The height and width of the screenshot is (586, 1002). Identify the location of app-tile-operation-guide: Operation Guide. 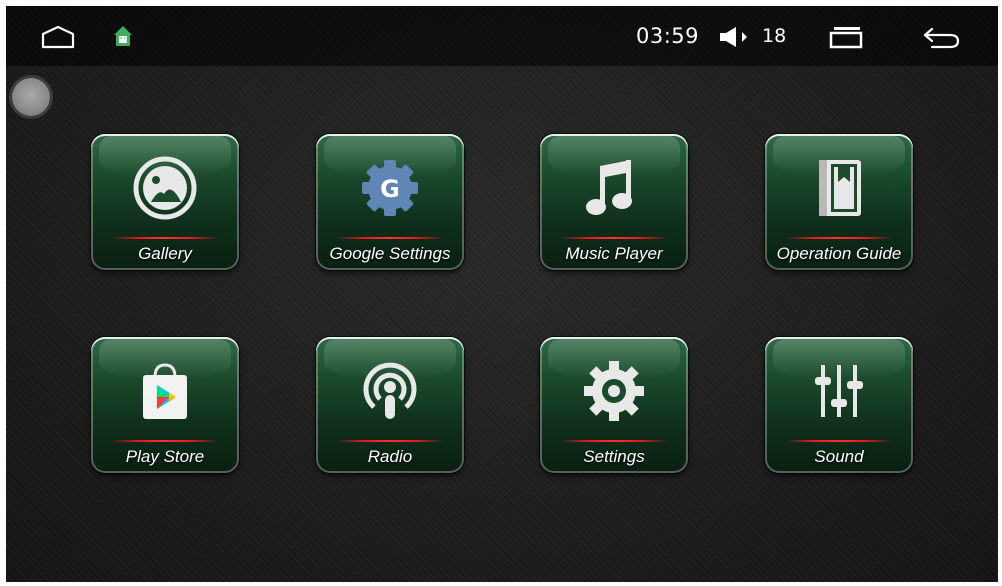
(839, 202).